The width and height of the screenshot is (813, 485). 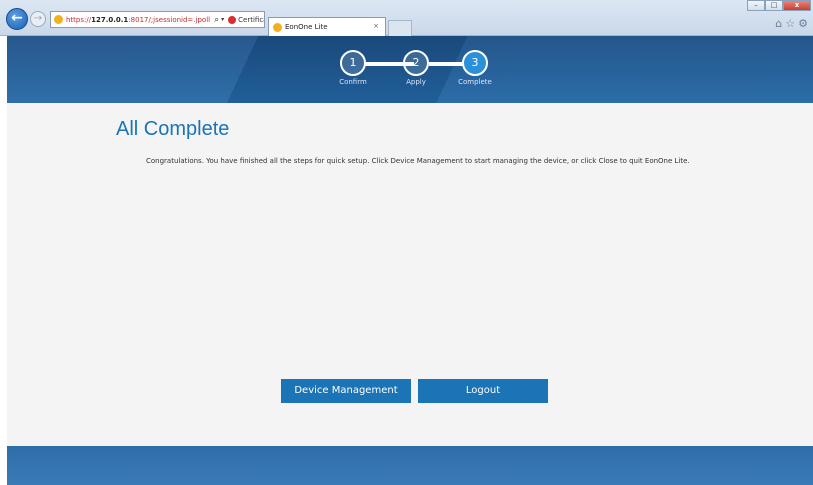 What do you see at coordinates (346, 391) in the screenshot?
I see `device-management-button: Device Management` at bounding box center [346, 391].